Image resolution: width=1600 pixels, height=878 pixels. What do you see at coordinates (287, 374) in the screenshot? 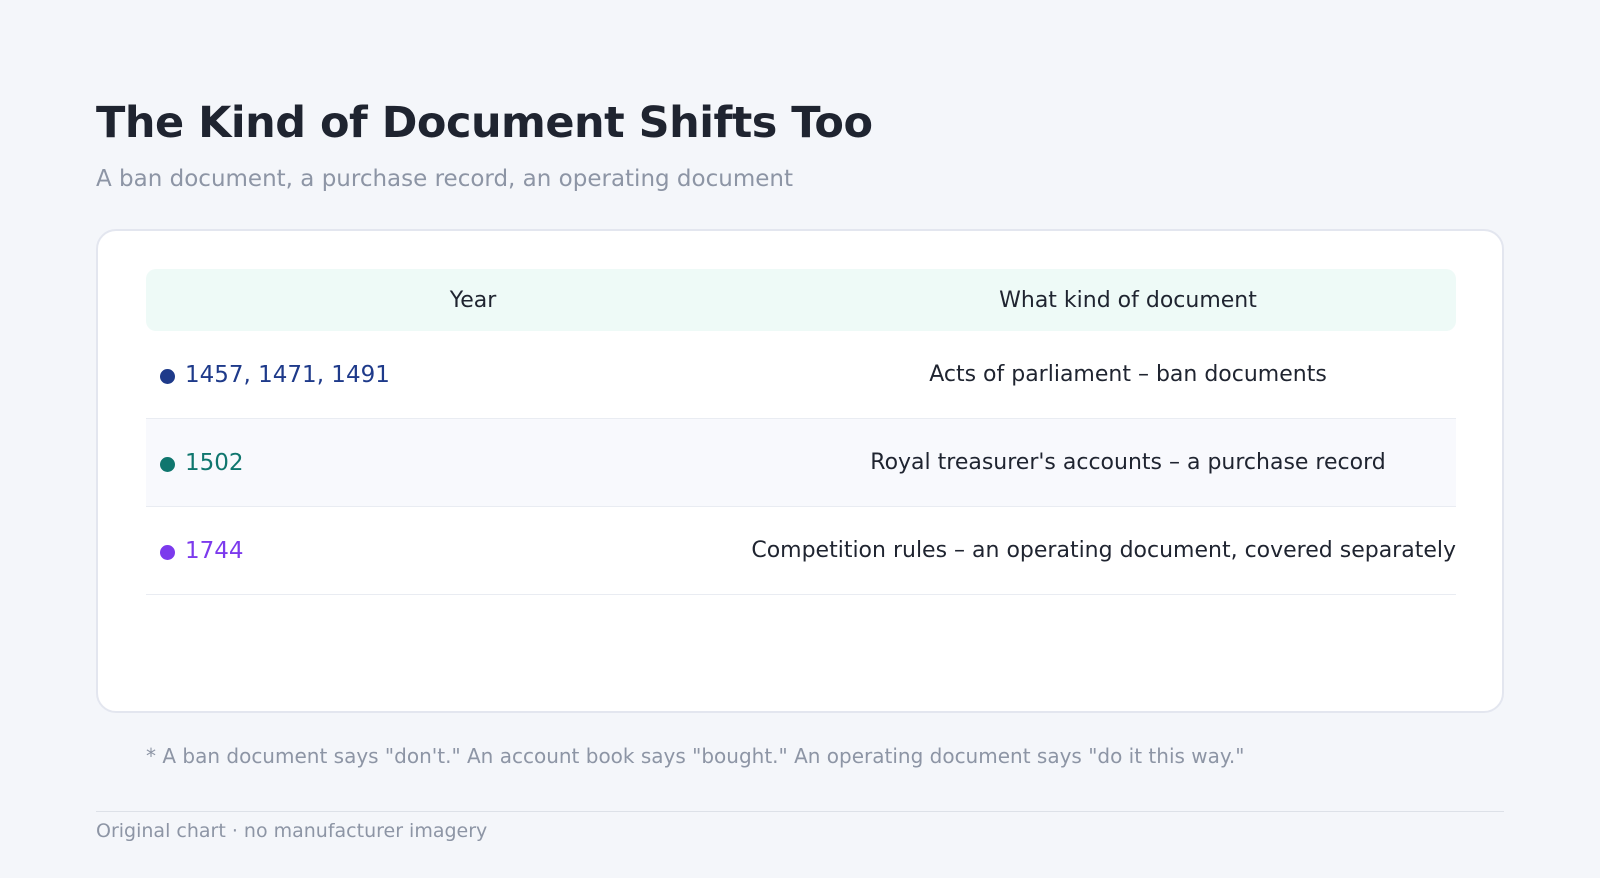
I see `year-value: 1457, 1471, 1491` at bounding box center [287, 374].